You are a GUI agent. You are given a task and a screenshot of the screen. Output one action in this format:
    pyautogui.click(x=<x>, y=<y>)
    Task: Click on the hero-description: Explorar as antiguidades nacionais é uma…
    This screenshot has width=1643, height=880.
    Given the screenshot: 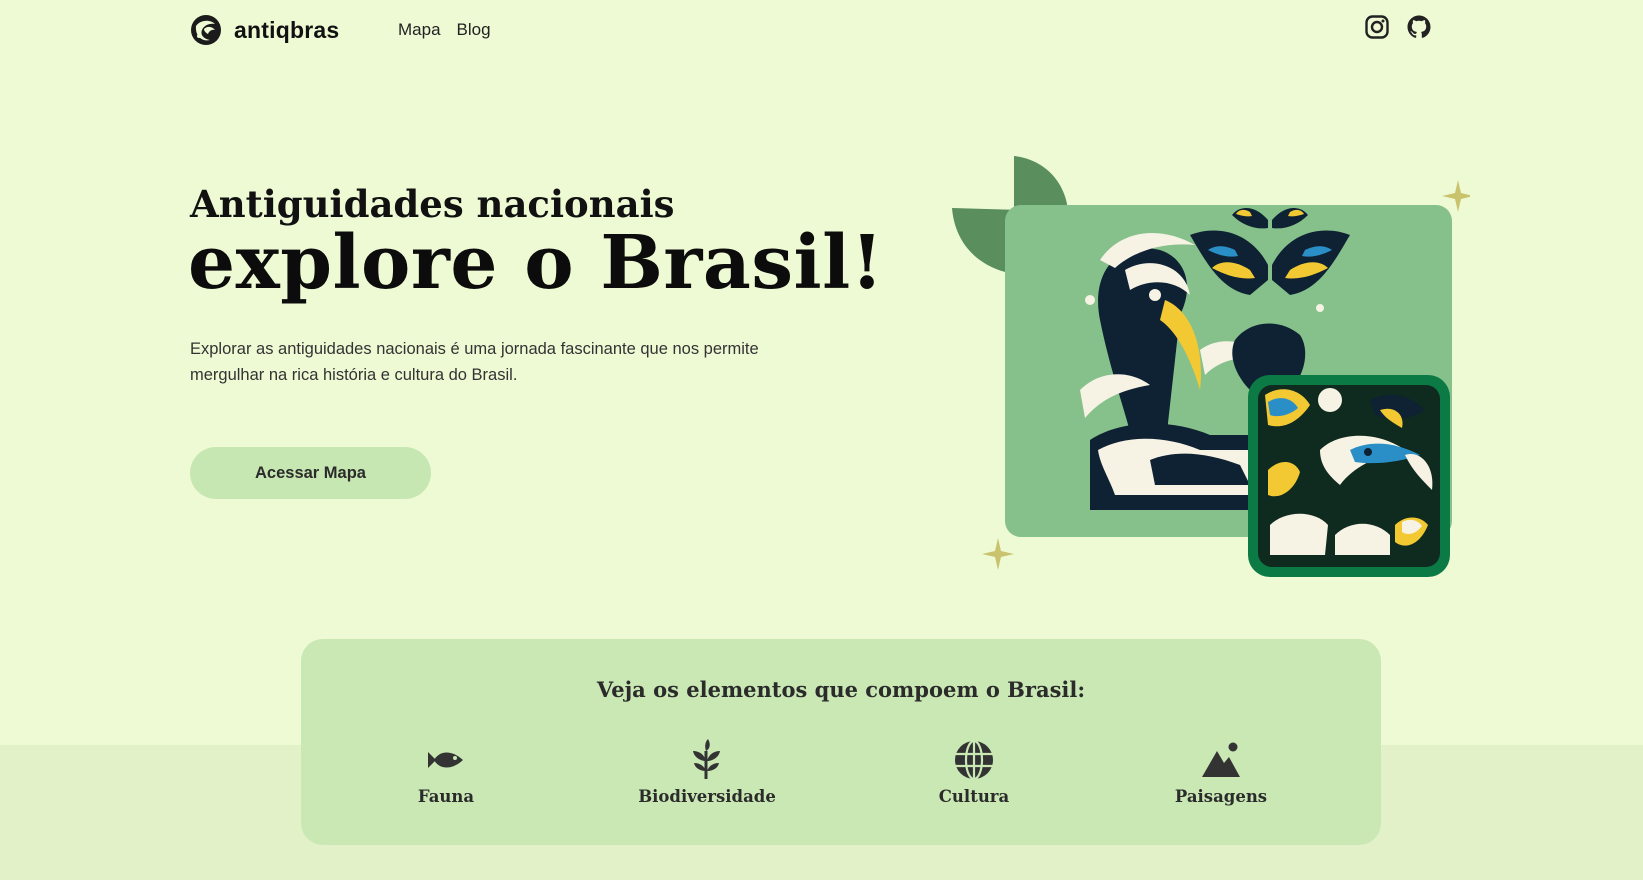 What is the action you would take?
    pyautogui.click(x=474, y=362)
    